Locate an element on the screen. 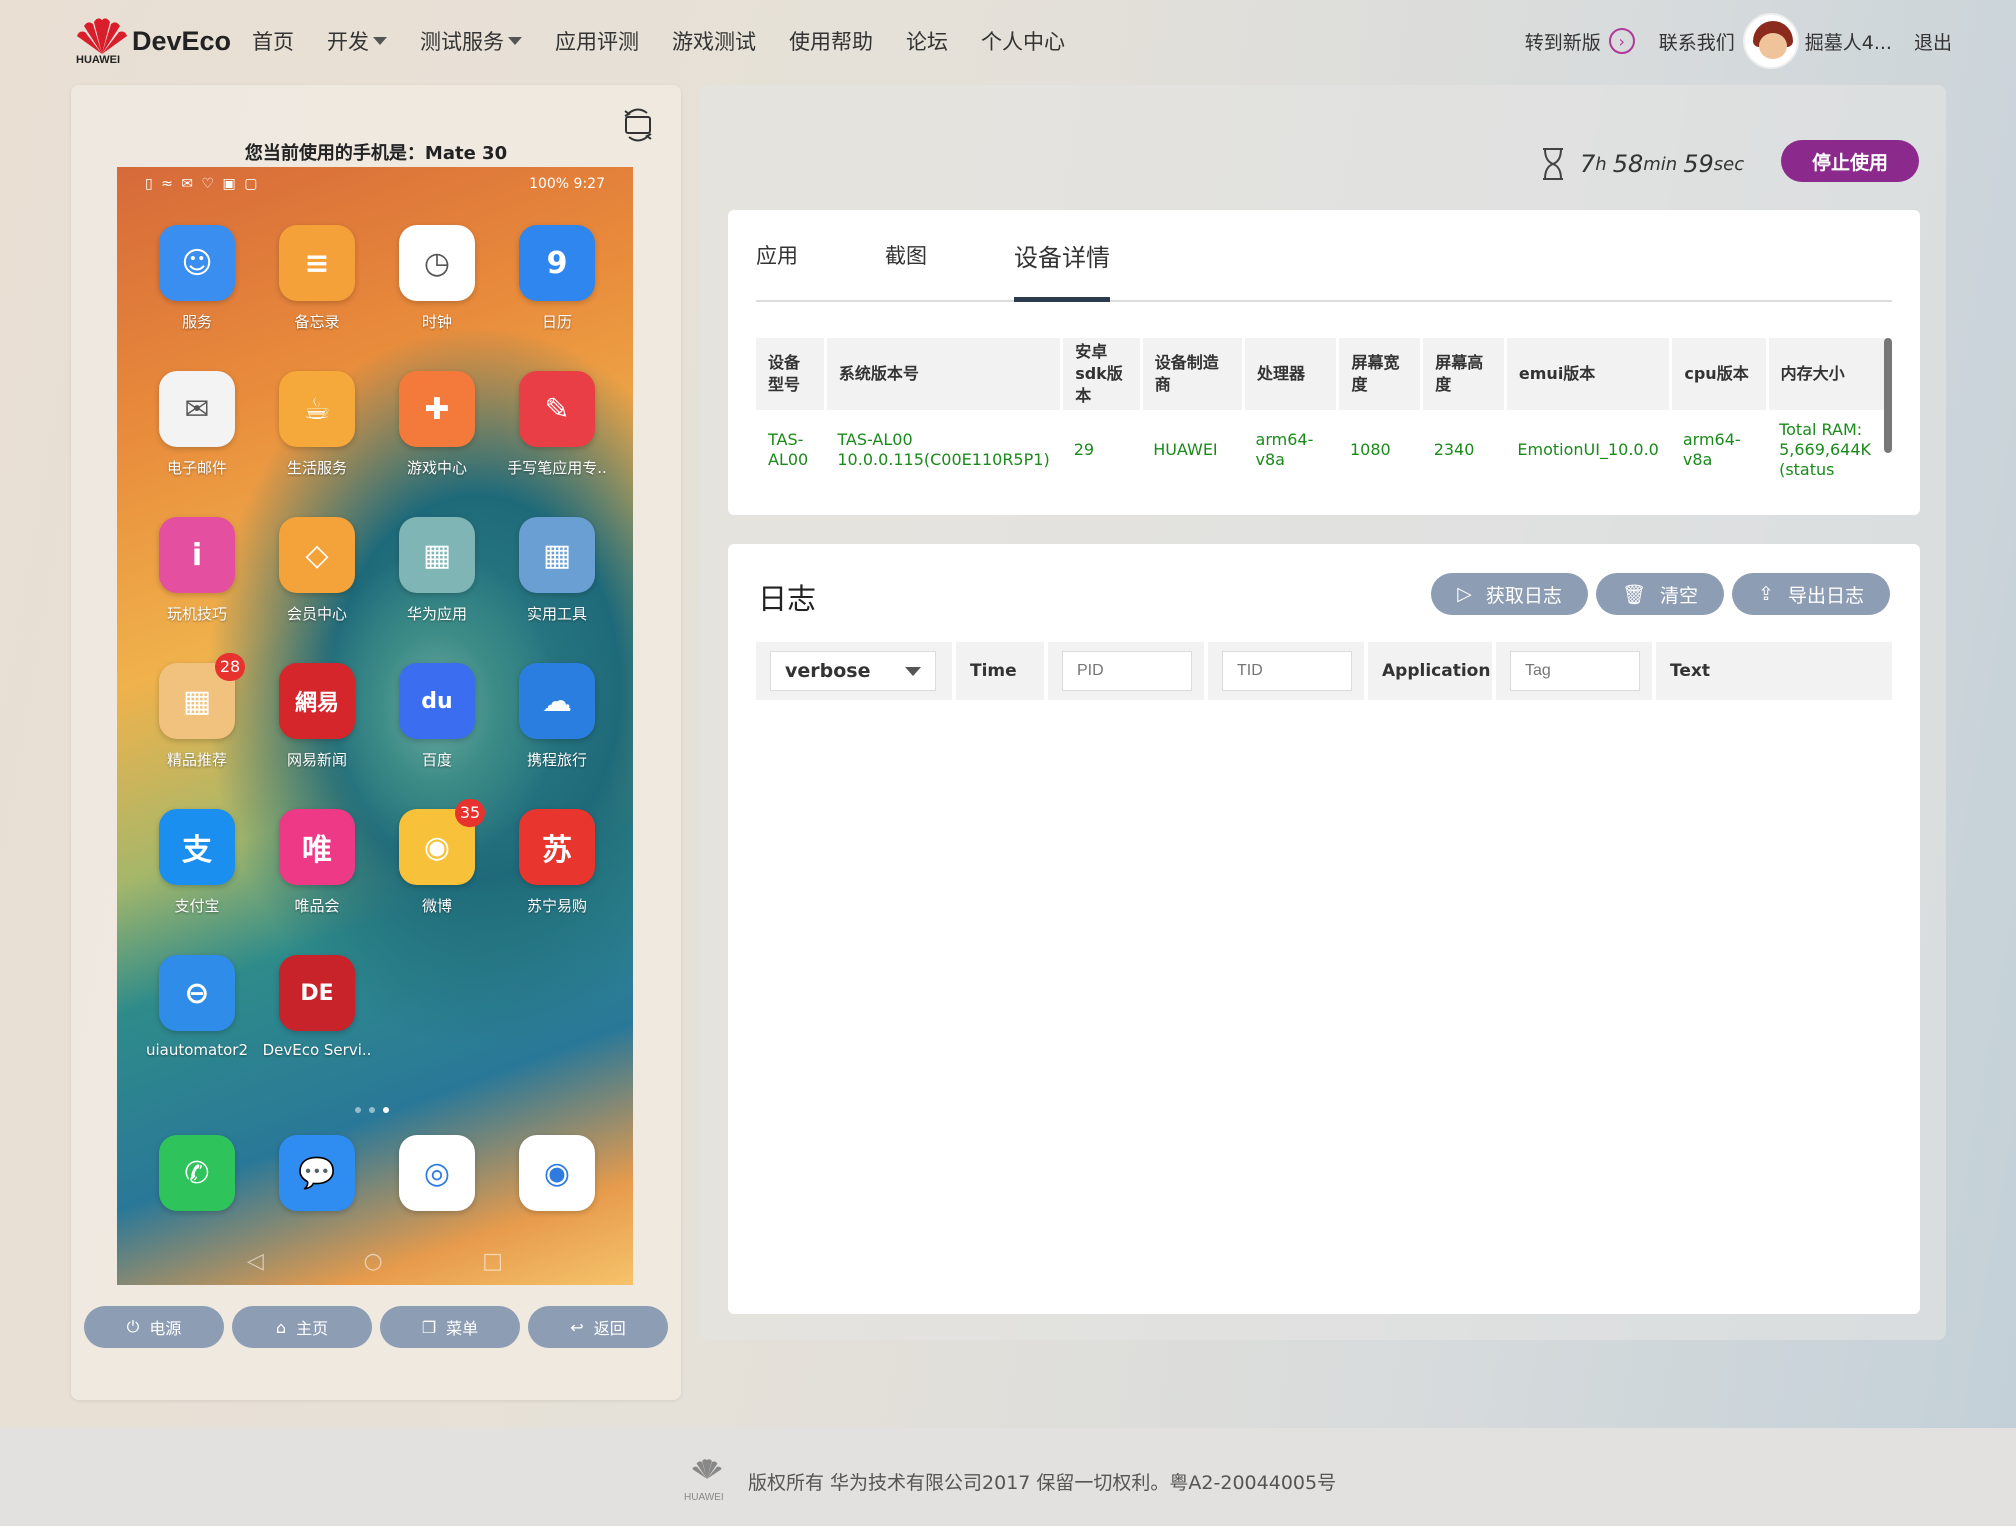 This screenshot has height=1526, width=2016. app-glyph: ◉ is located at coordinates (437, 847).